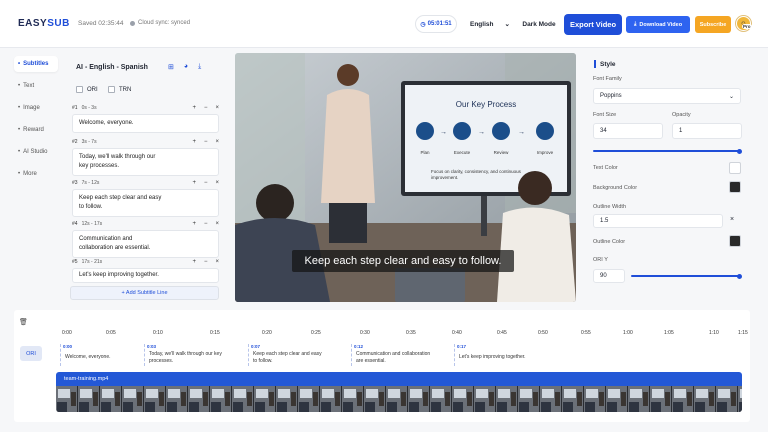 The image size is (768, 432). I want to click on font-family-select: Poppins ⌄, so click(667, 96).